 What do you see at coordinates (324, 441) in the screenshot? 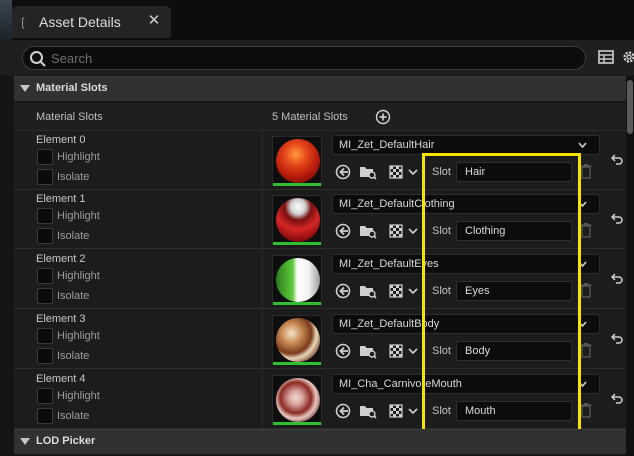
I see `section-lod-picker: LOD Picker` at bounding box center [324, 441].